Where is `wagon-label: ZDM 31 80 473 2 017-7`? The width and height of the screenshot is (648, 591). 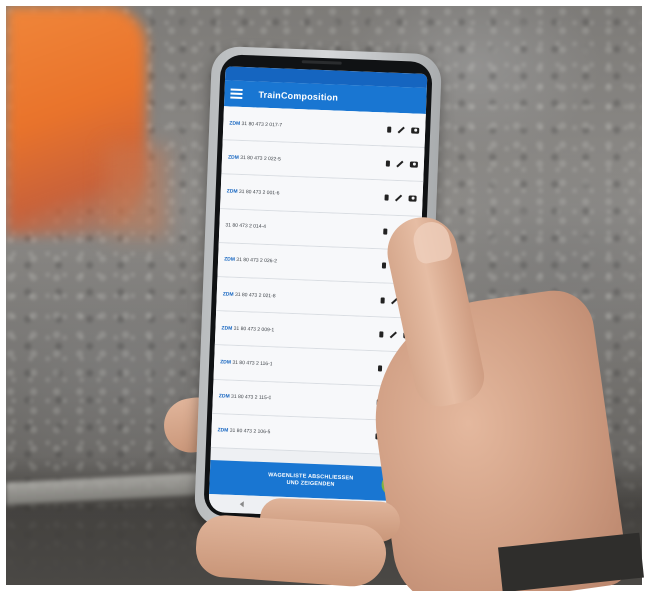 wagon-label: ZDM 31 80 473 2 017-7 is located at coordinates (256, 124).